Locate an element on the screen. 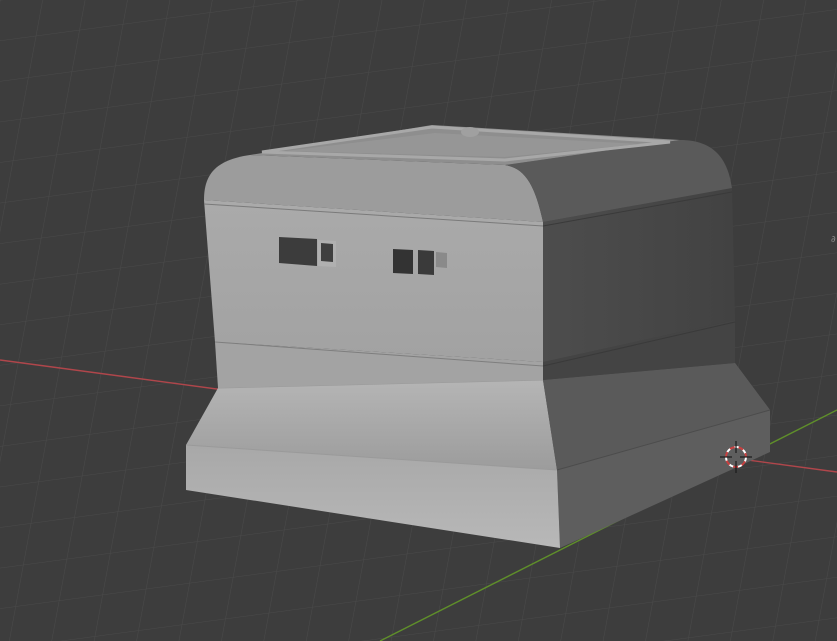 This screenshot has width=837, height=641. top-knob is located at coordinates (470, 132).